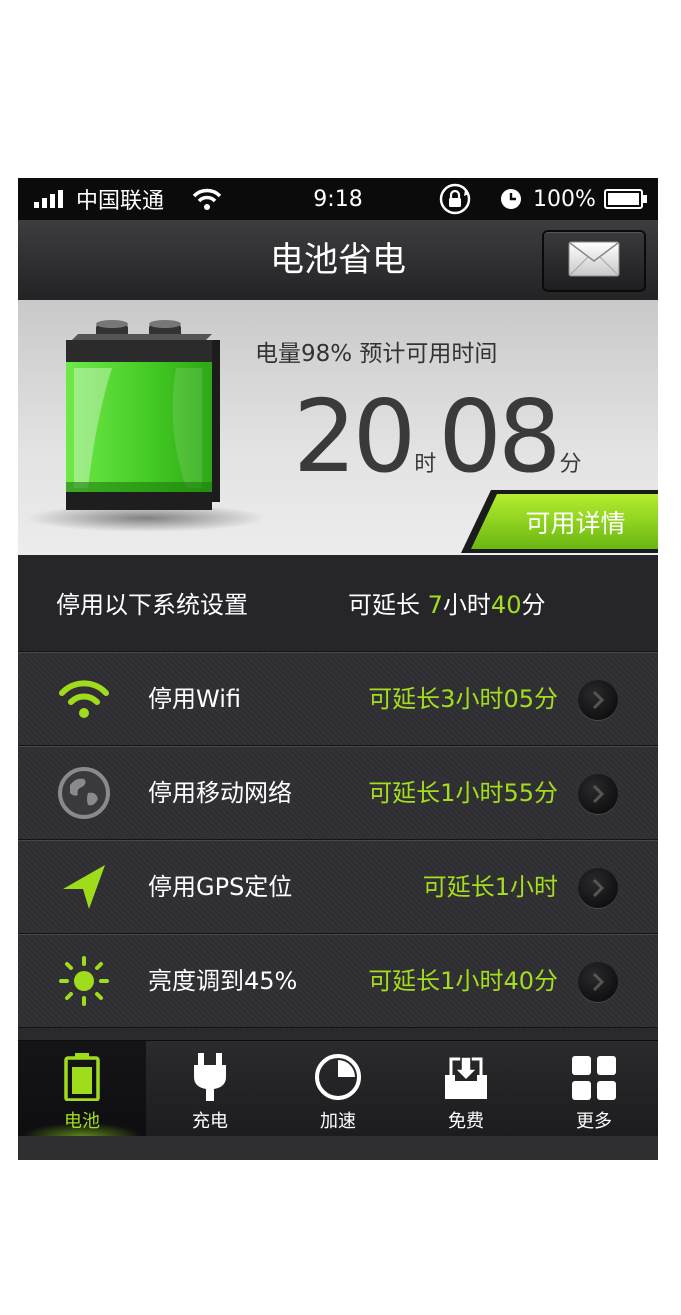 The width and height of the screenshot is (681, 1315). I want to click on battery-illustration, so click(146, 426).